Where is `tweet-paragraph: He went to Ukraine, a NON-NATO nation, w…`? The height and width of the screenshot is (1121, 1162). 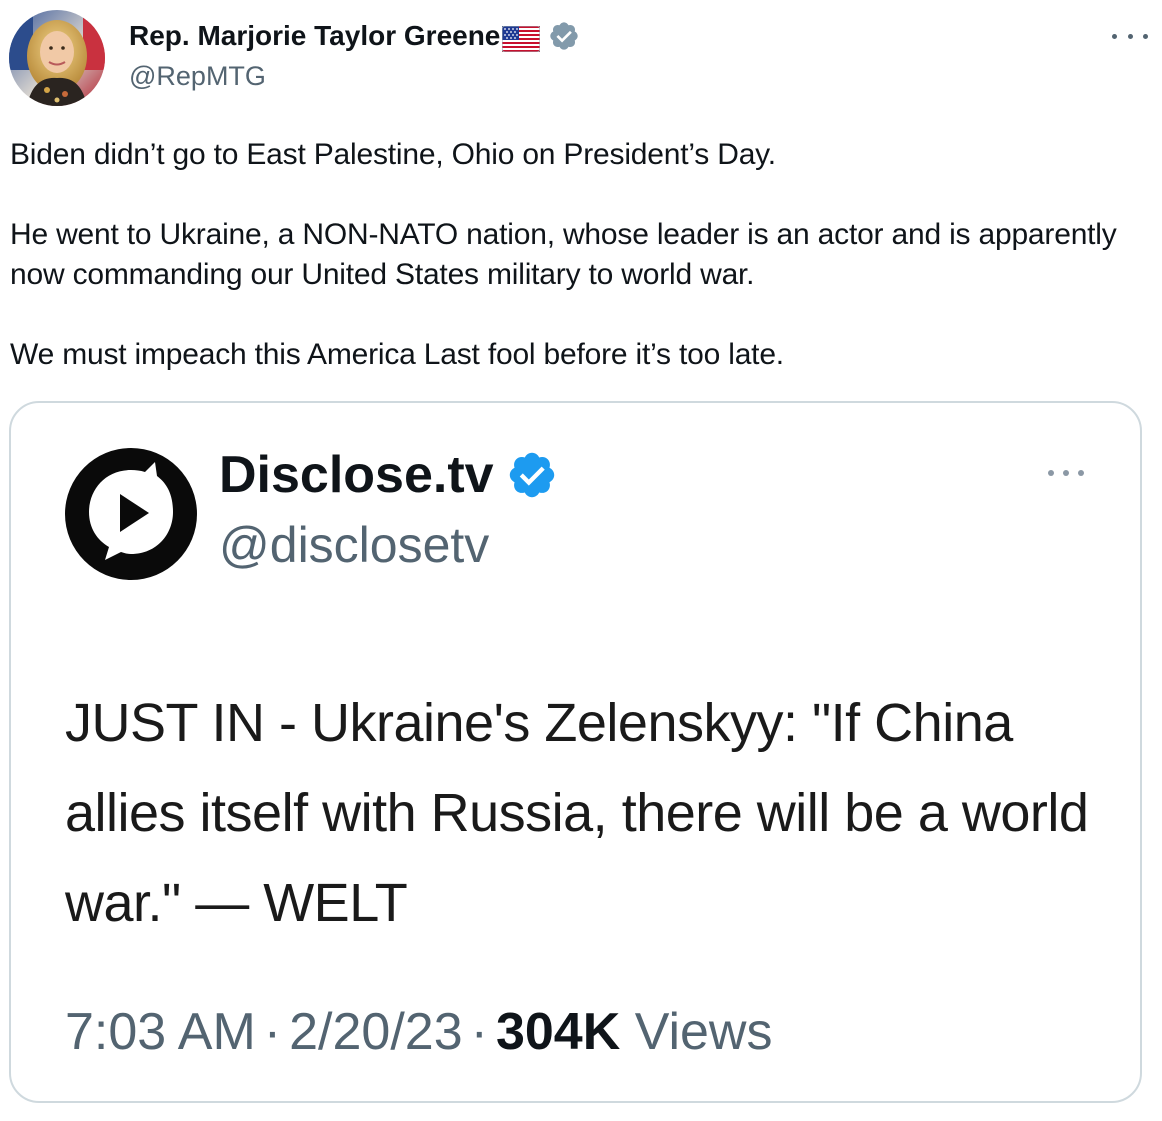
tweet-paragraph: He went to Ukraine, a NON-NATO nation, w… is located at coordinates (563, 254).